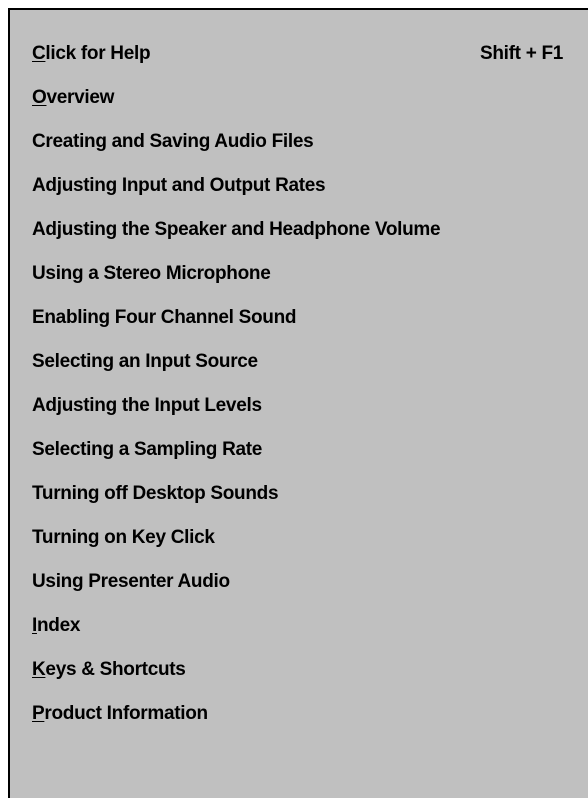 The width and height of the screenshot is (588, 798). What do you see at coordinates (522, 53) in the screenshot?
I see `shortcut-shift-f1: Shift + F1` at bounding box center [522, 53].